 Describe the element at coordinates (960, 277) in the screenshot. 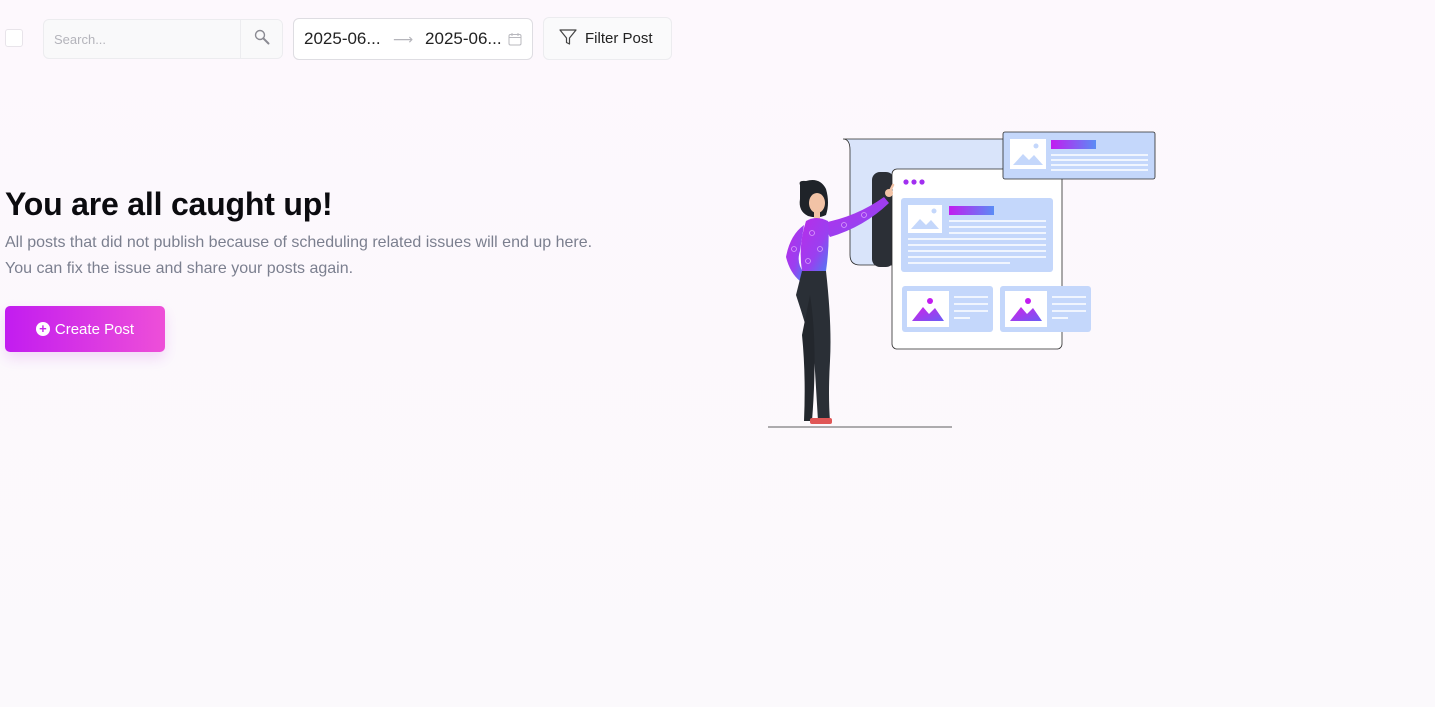

I see `empty-state-illustration` at that location.